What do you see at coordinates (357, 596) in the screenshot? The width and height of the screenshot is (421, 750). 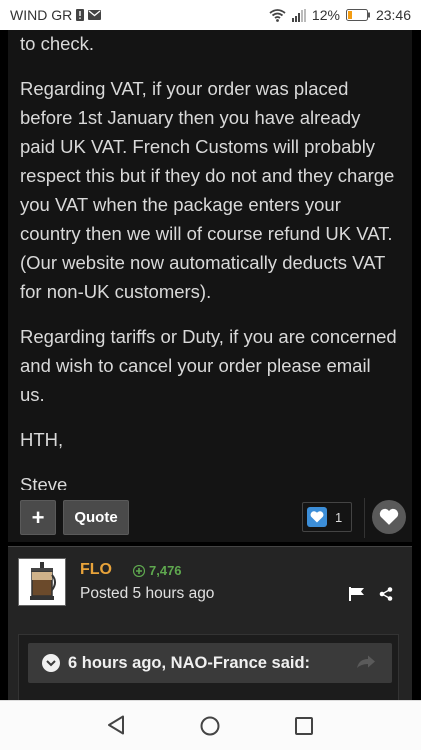 I see `flag-icon` at bounding box center [357, 596].